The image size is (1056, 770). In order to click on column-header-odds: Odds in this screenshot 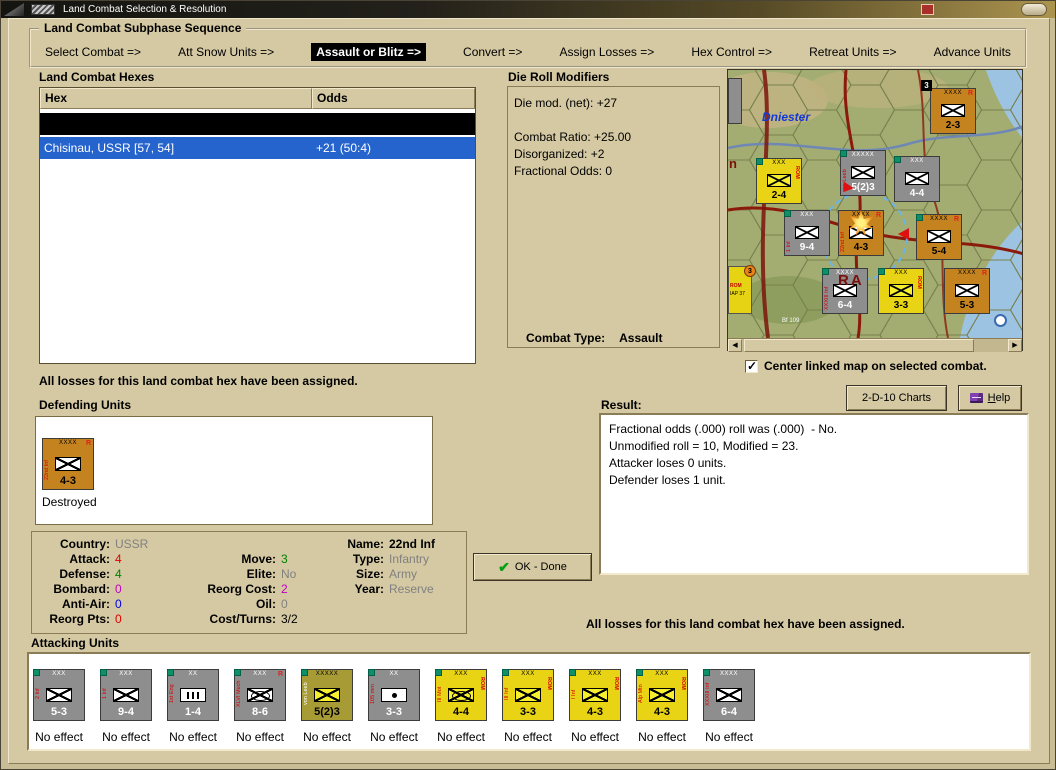, I will do `click(393, 98)`.